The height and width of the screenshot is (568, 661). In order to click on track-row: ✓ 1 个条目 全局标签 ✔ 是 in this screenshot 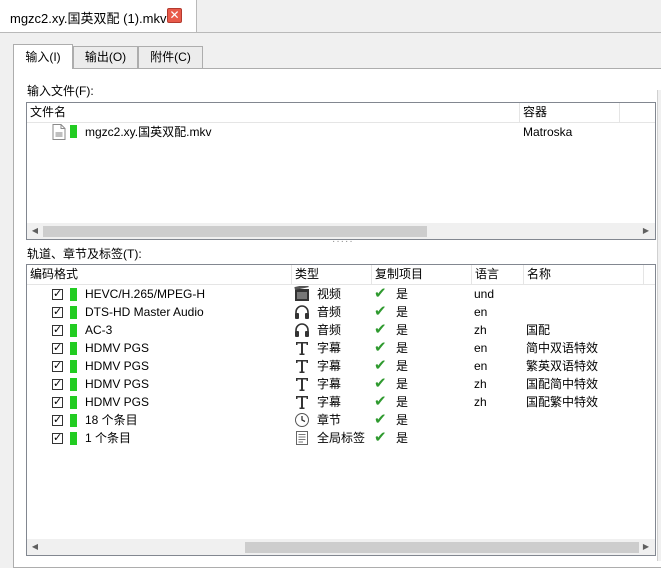, I will do `click(341, 438)`.